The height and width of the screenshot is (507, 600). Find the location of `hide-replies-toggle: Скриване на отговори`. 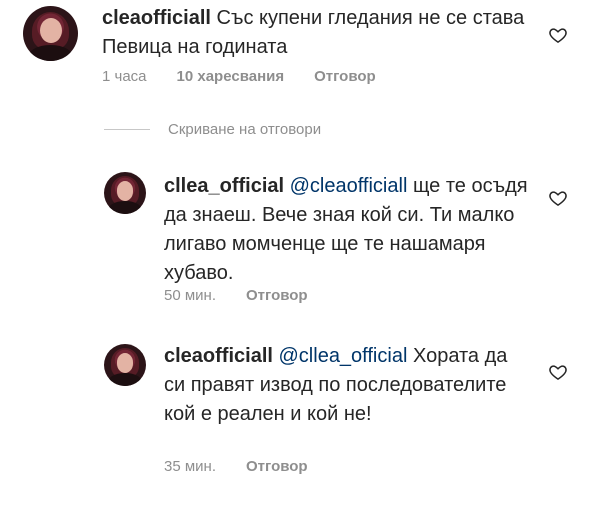

hide-replies-toggle: Скриване на отговори is located at coordinates (212, 129).